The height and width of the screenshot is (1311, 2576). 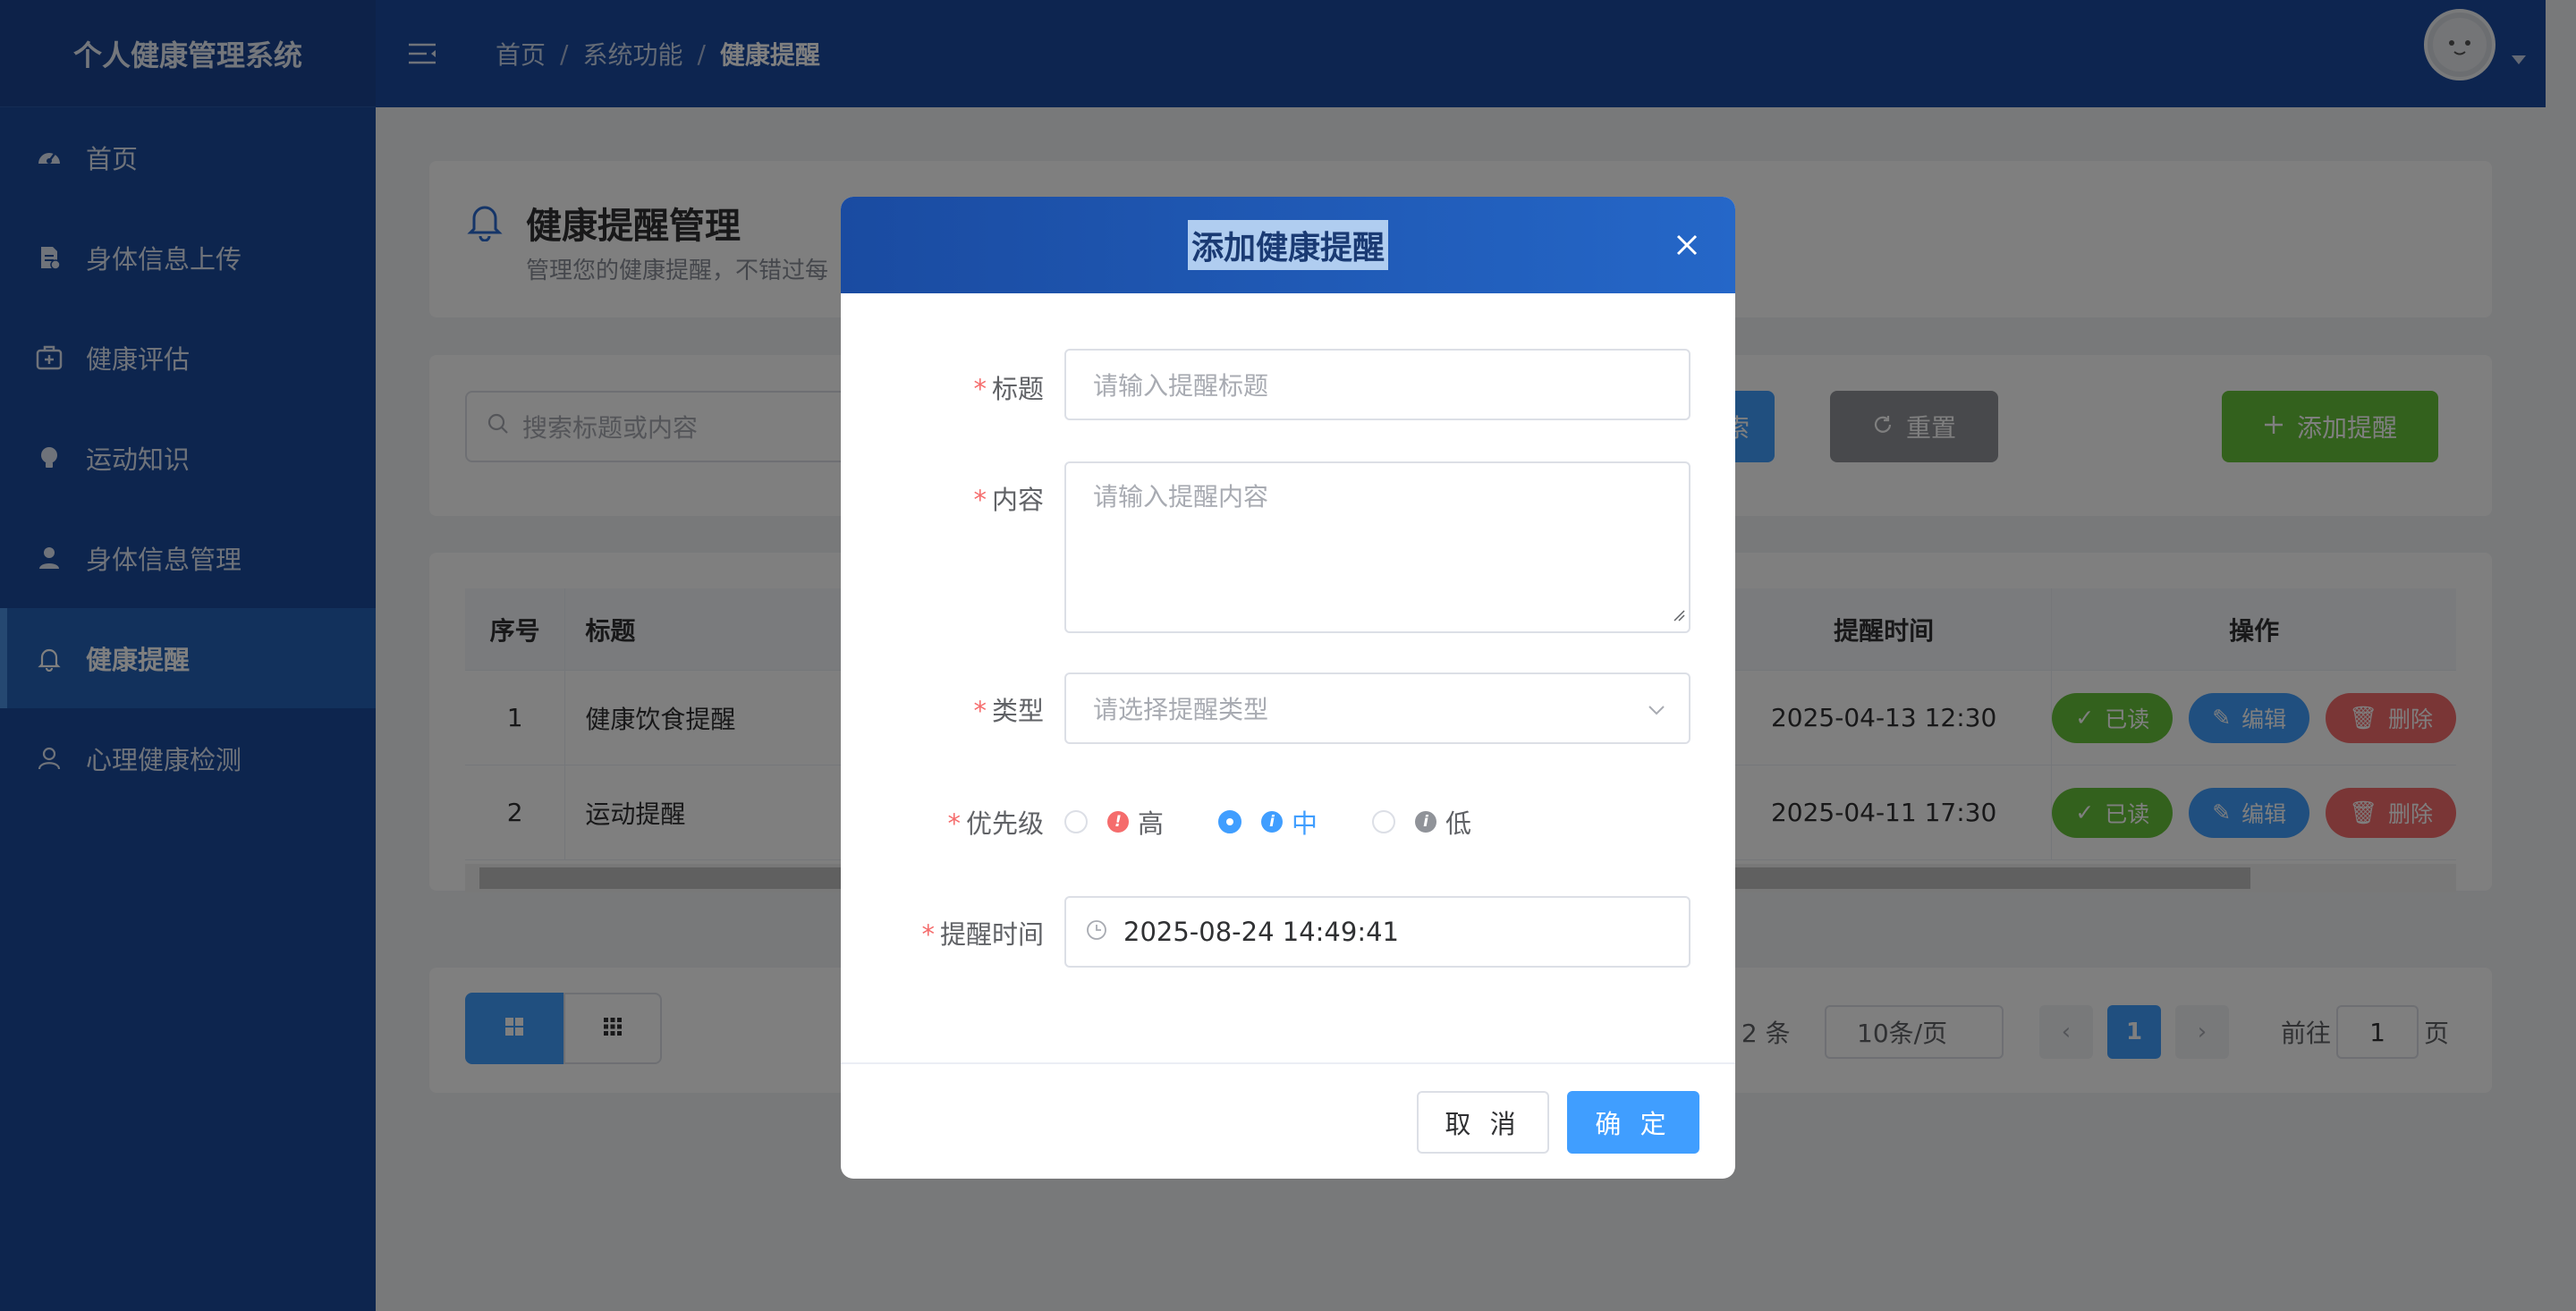 What do you see at coordinates (1377, 708) in the screenshot?
I see `type-select: 请选择提醒类型` at bounding box center [1377, 708].